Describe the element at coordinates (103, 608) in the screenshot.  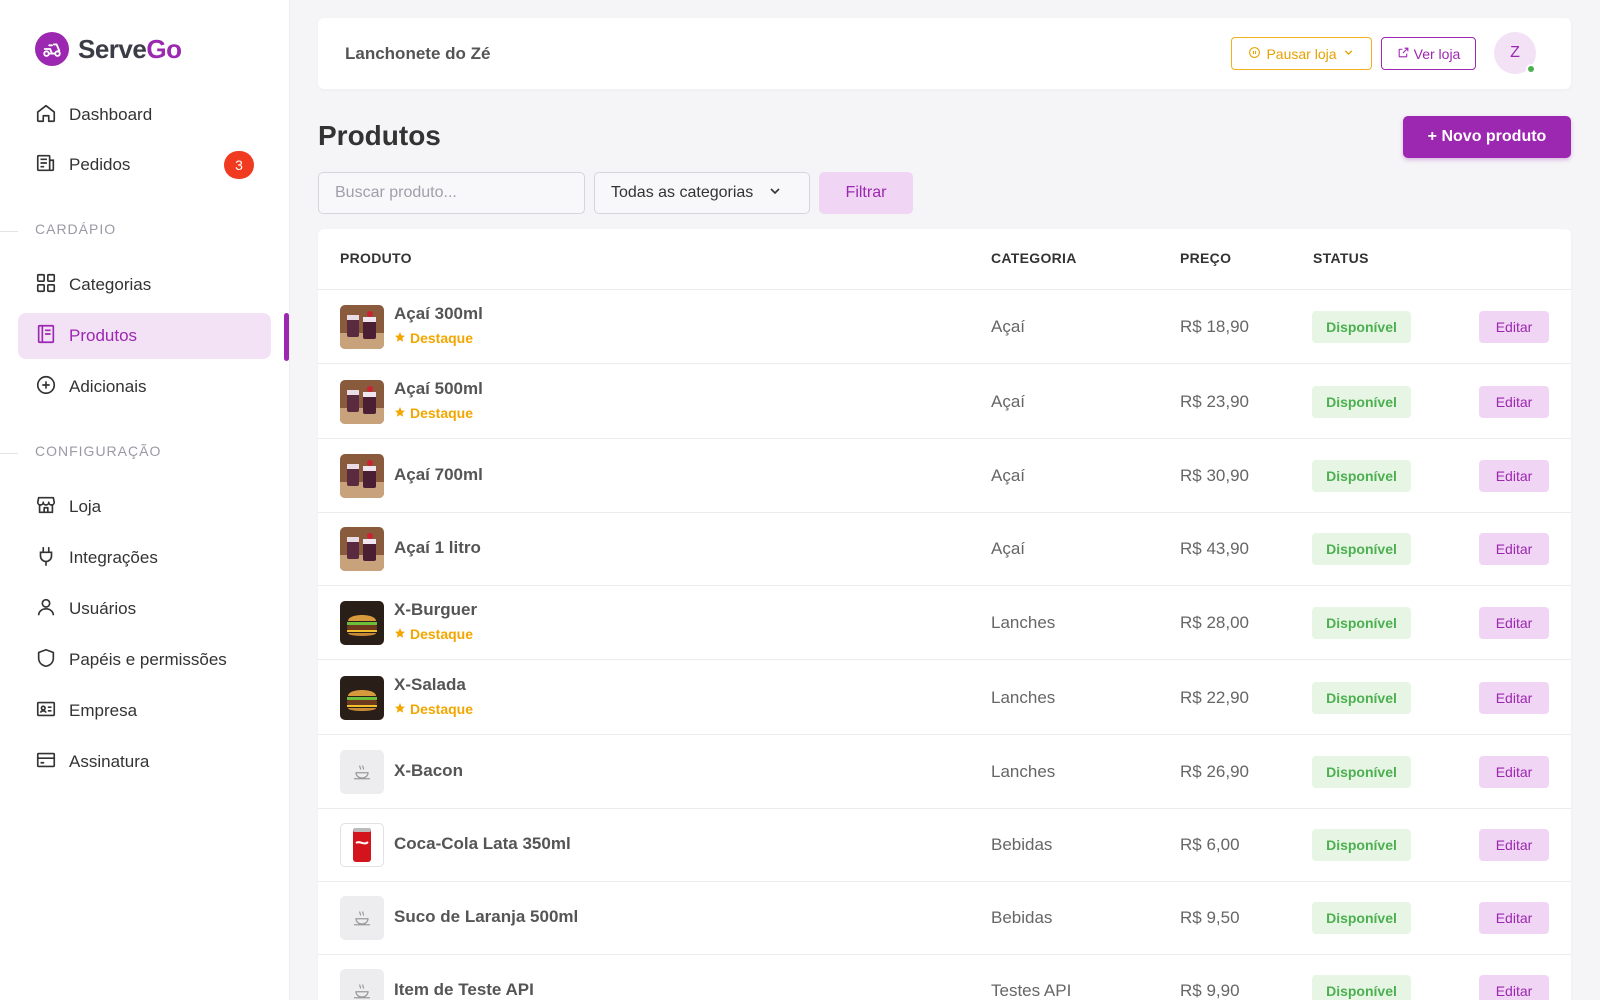
I see `sidebar-item-label: Usuários` at that location.